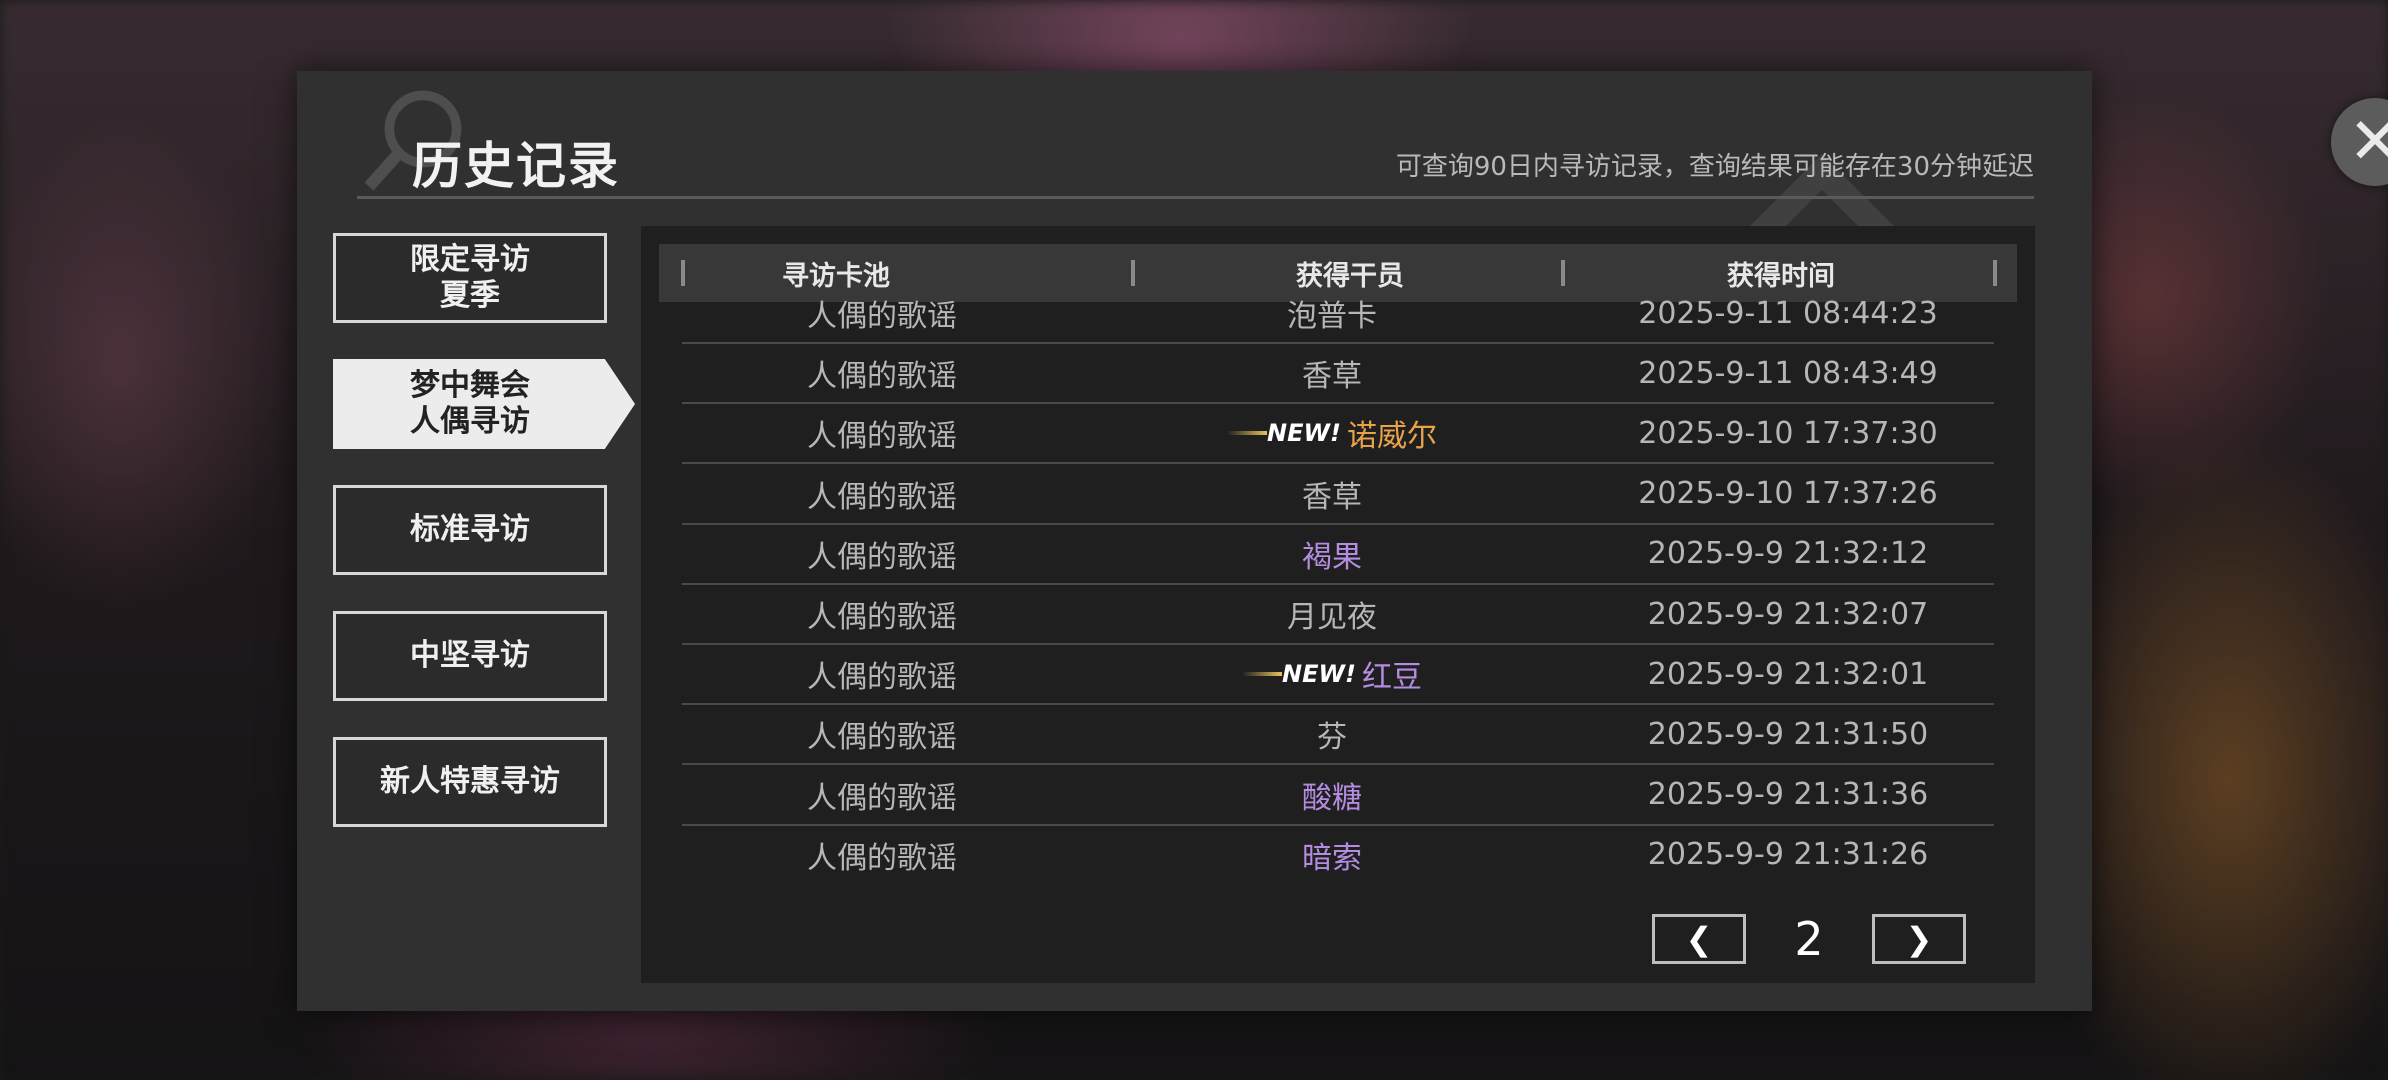 Image resolution: width=2388 pixels, height=1080 pixels. What do you see at coordinates (516, 166) in the screenshot?
I see `page-title: 历史记录` at bounding box center [516, 166].